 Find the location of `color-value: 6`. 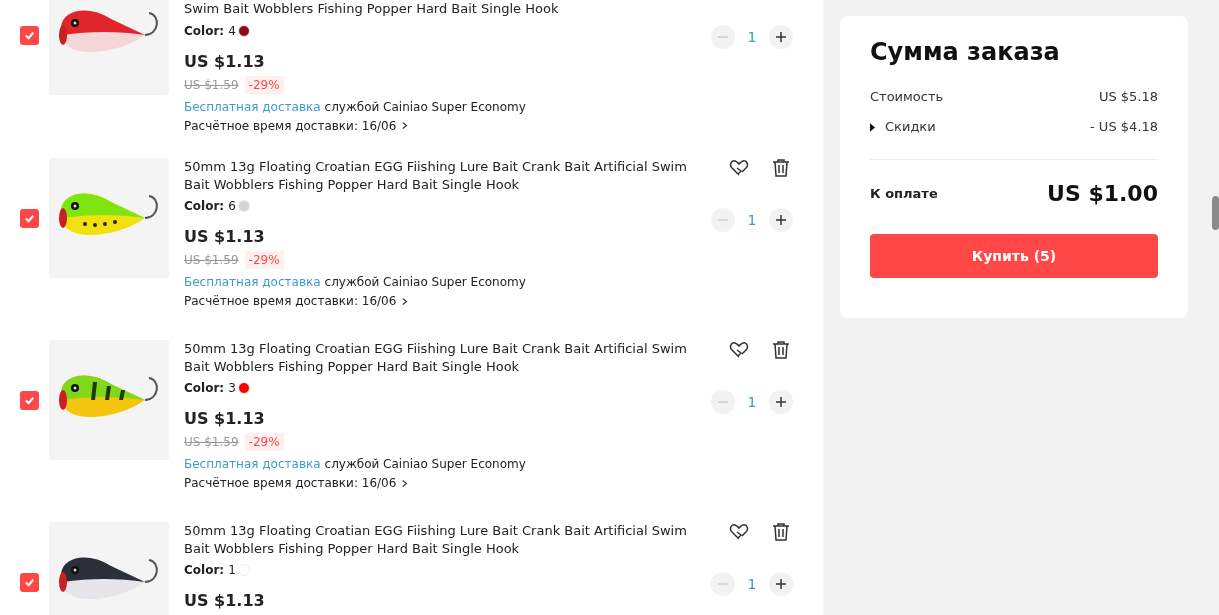

color-value: 6 is located at coordinates (232, 206).